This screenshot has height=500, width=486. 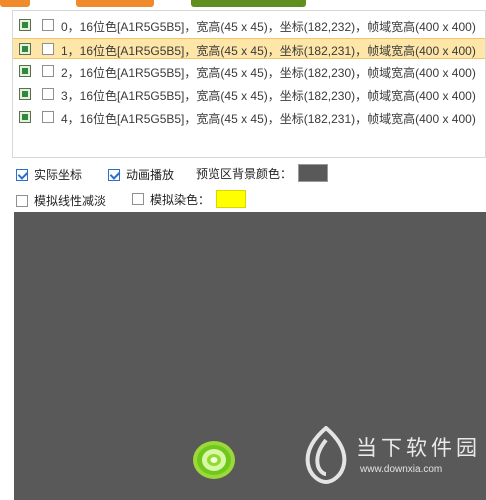 What do you see at coordinates (313, 173) in the screenshot?
I see `bg-color-swatch` at bounding box center [313, 173].